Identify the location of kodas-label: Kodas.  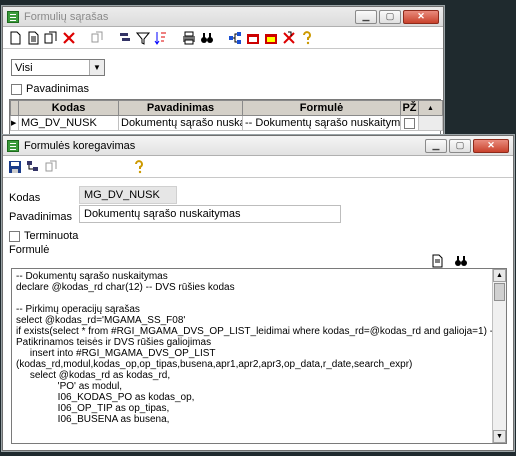
(25, 198).